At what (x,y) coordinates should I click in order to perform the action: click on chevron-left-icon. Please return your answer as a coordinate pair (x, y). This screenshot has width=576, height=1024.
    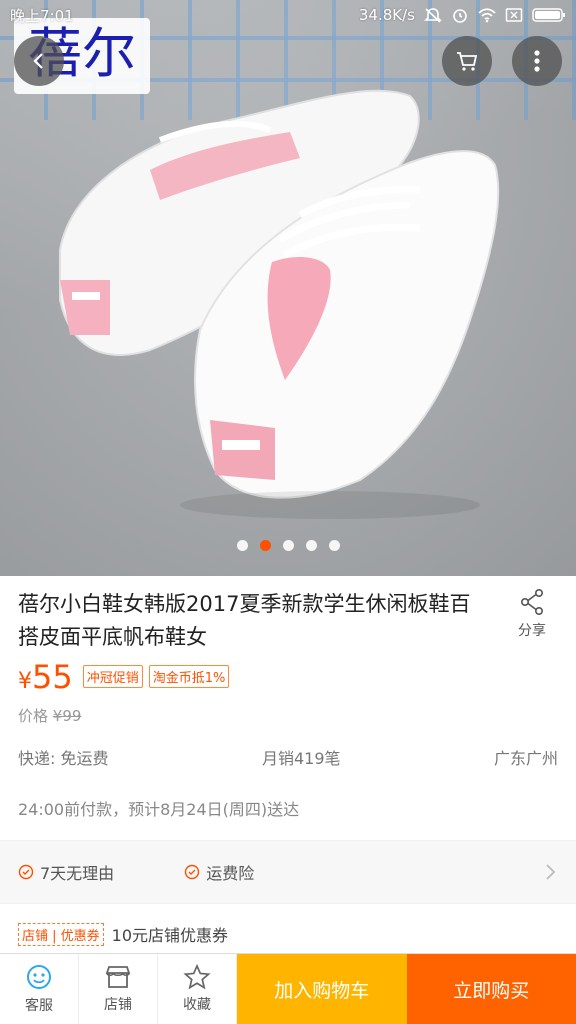
    Looking at the image, I should click on (38, 61).